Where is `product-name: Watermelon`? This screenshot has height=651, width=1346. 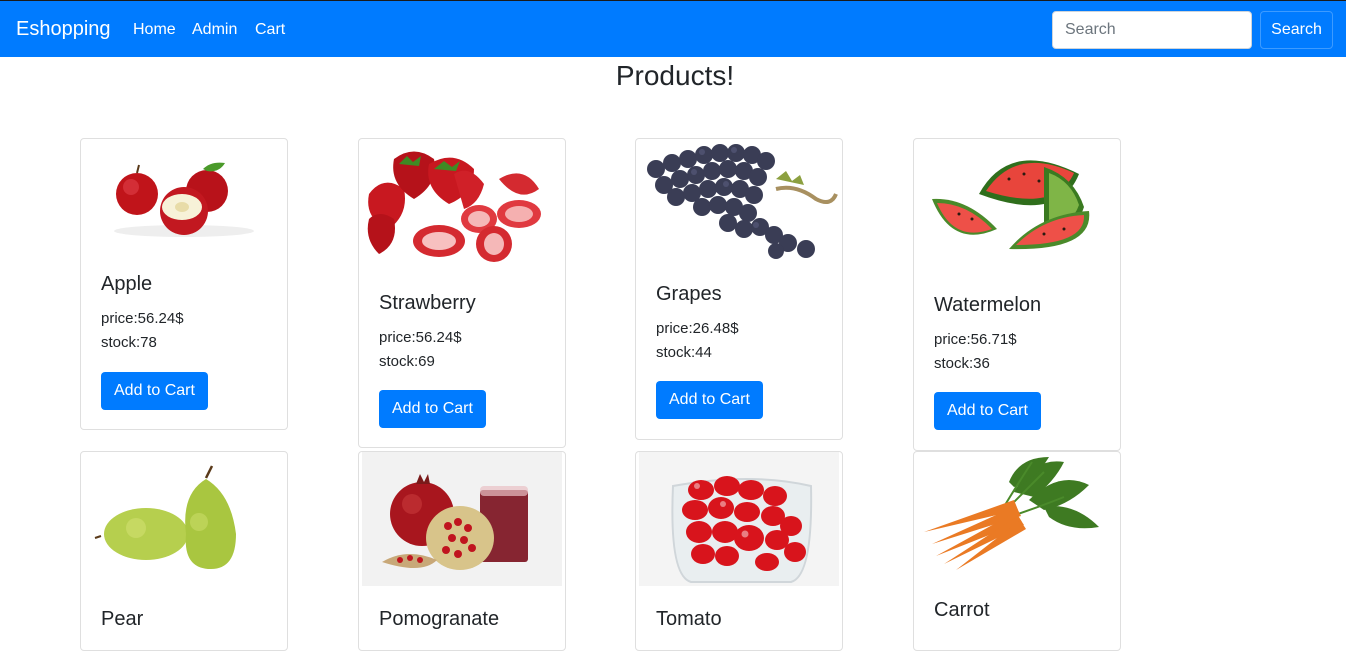
product-name: Watermelon is located at coordinates (988, 305).